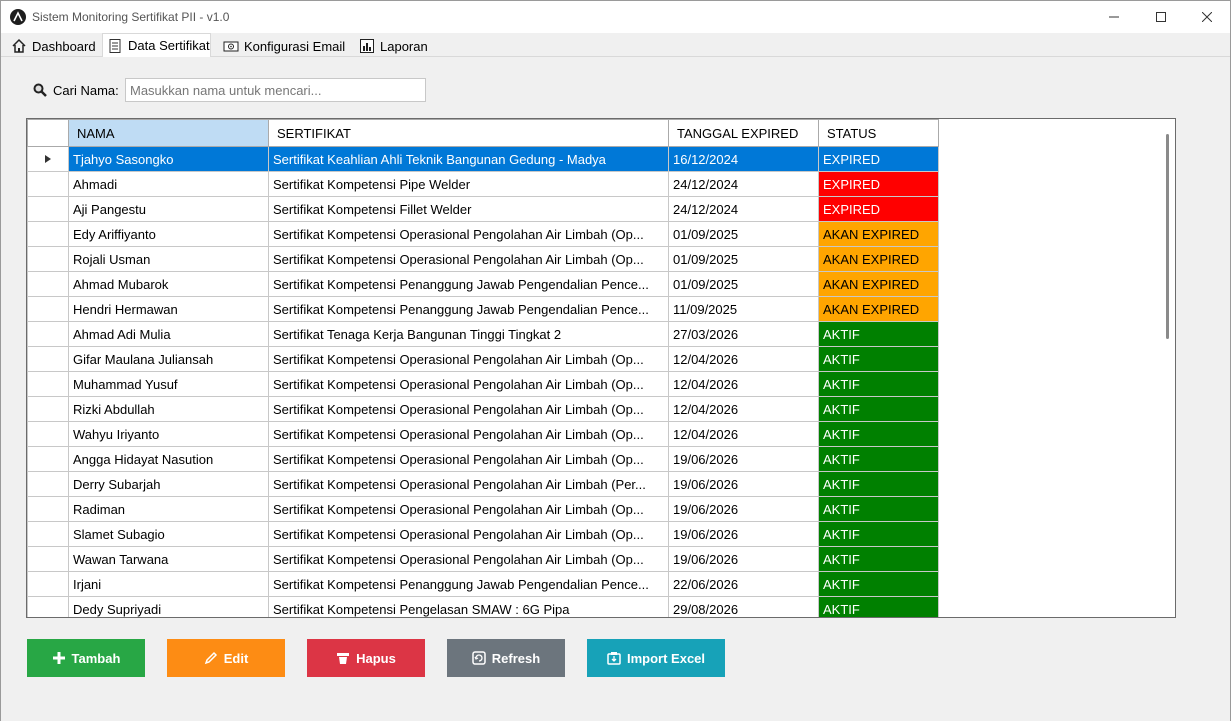 This screenshot has width=1231, height=721. I want to click on column-header-sertifikat: SERTIFIKAT, so click(468, 133).